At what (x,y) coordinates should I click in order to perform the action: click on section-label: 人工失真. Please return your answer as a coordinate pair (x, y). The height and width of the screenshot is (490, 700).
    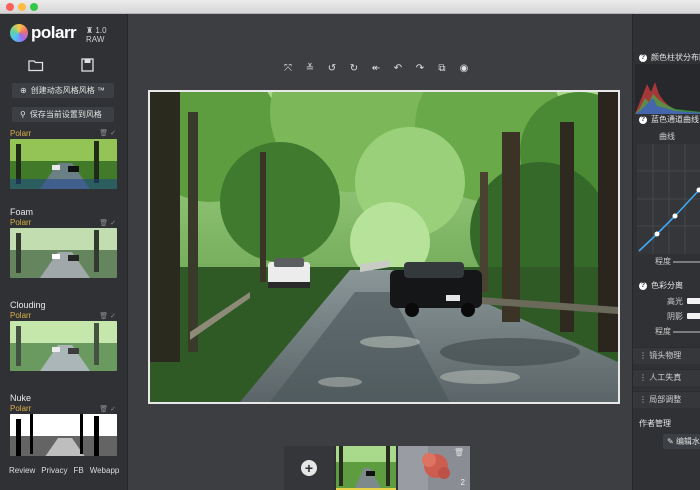
    Looking at the image, I should click on (665, 377).